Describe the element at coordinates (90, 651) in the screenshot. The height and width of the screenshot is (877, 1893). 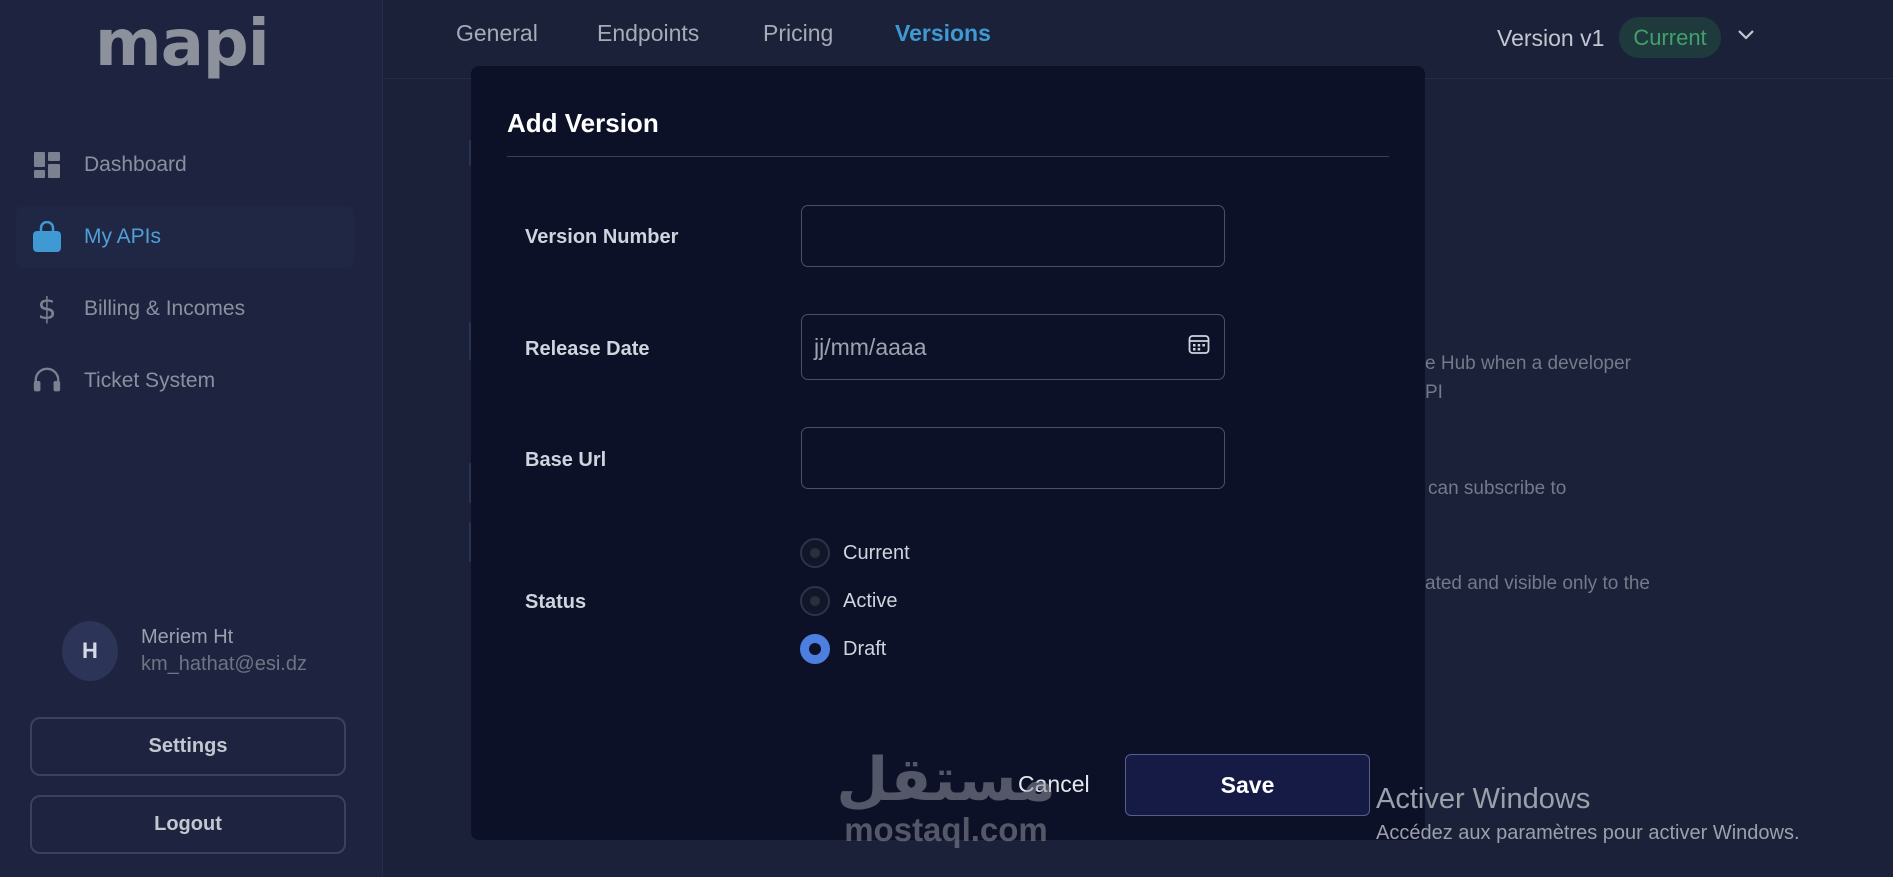
I see `avatar: H` at that location.